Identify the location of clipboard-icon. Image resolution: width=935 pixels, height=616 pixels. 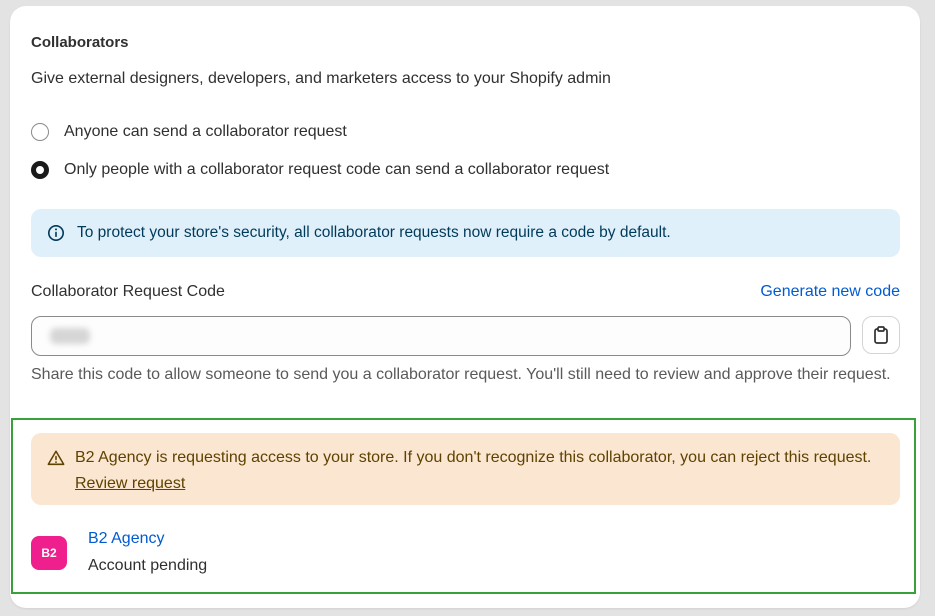
(881, 335).